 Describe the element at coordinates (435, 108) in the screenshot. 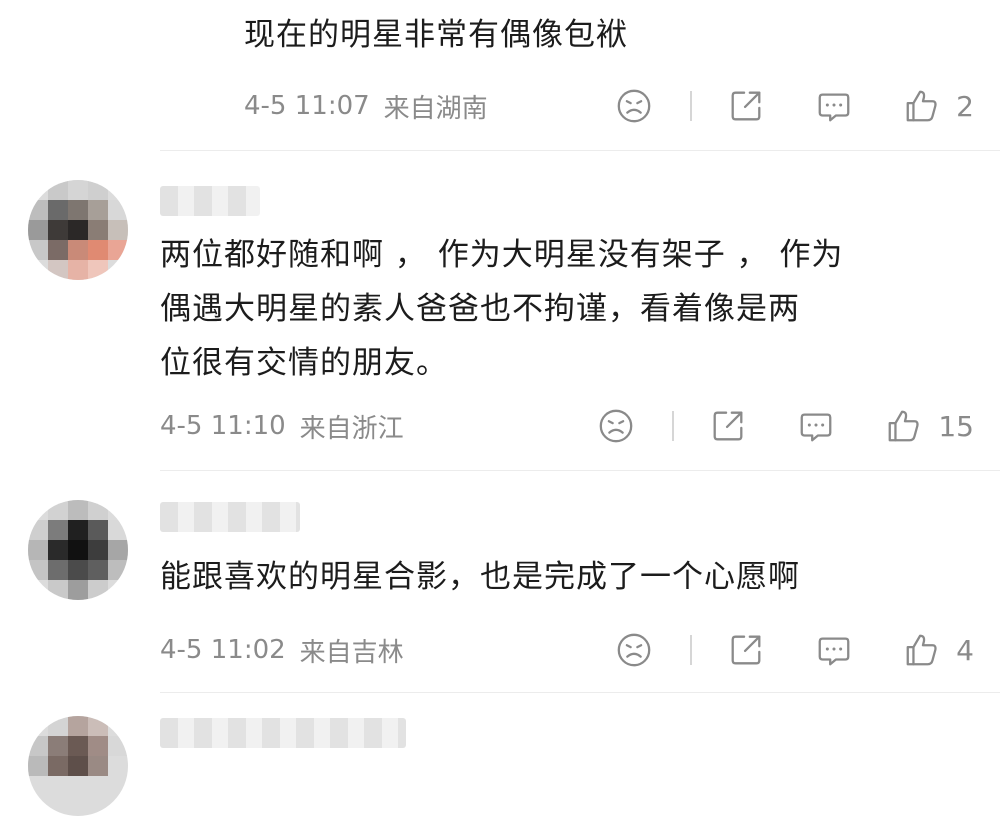

I see `comment-location: 来自湖南` at that location.